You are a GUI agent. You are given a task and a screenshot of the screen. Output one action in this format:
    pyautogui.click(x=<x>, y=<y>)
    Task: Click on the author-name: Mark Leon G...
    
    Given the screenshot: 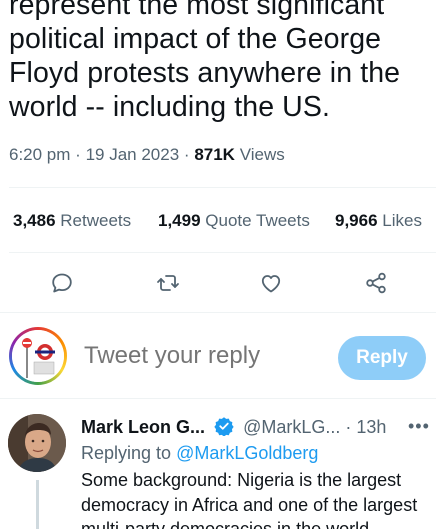 What is the action you would take?
    pyautogui.click(x=143, y=427)
    